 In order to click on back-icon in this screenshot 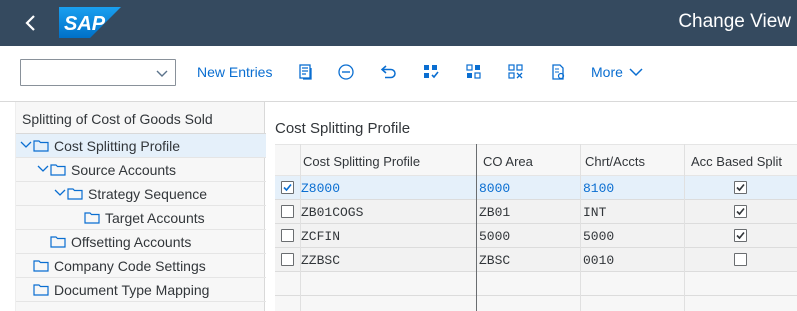, I will do `click(30, 23)`.